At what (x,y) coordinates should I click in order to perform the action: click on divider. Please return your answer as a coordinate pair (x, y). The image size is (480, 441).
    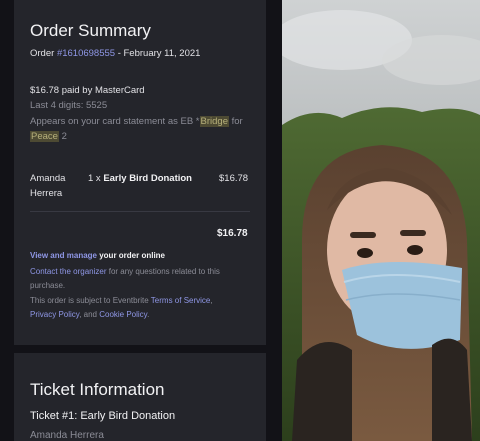
    Looking at the image, I should click on (140, 211).